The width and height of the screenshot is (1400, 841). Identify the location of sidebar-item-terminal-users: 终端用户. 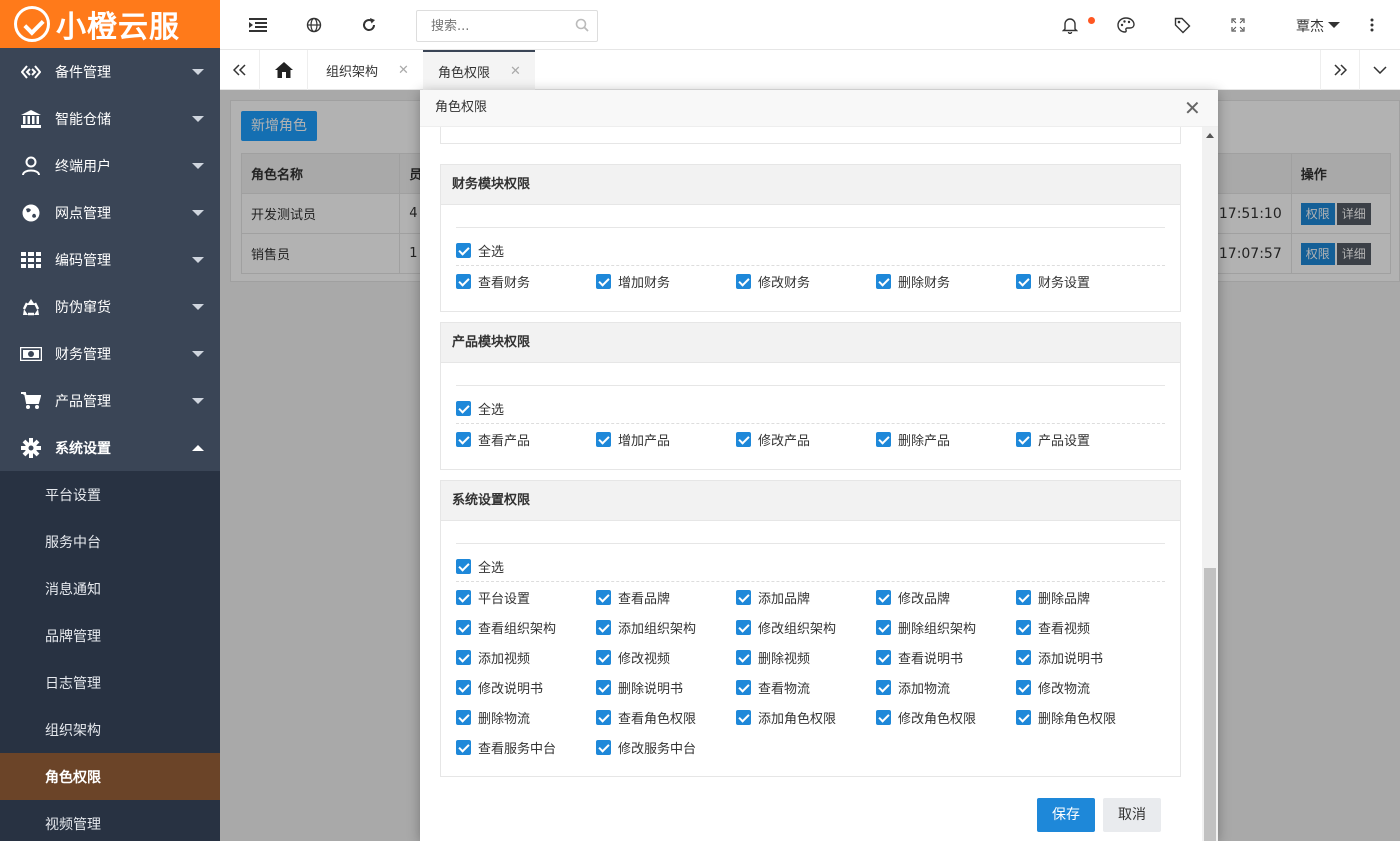
(110, 165).